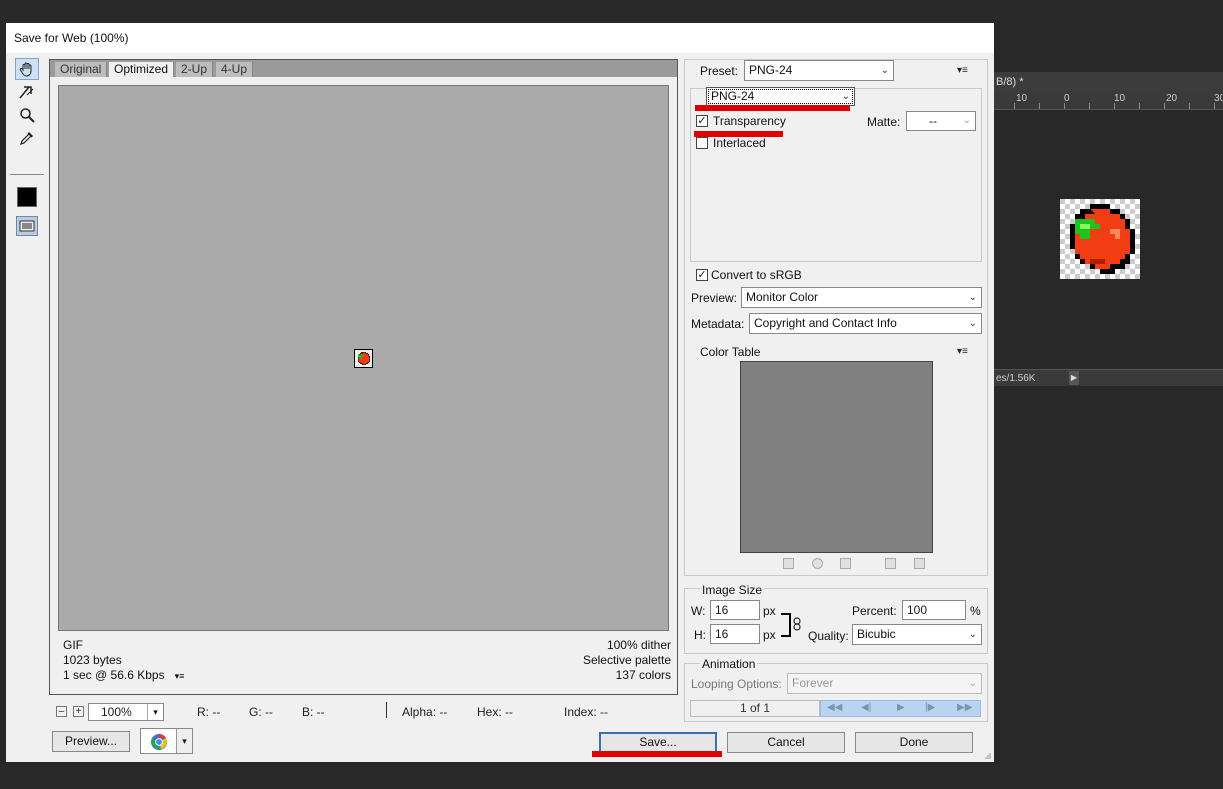  What do you see at coordinates (730, 352) in the screenshot?
I see `color-table-title: Color Table` at bounding box center [730, 352].